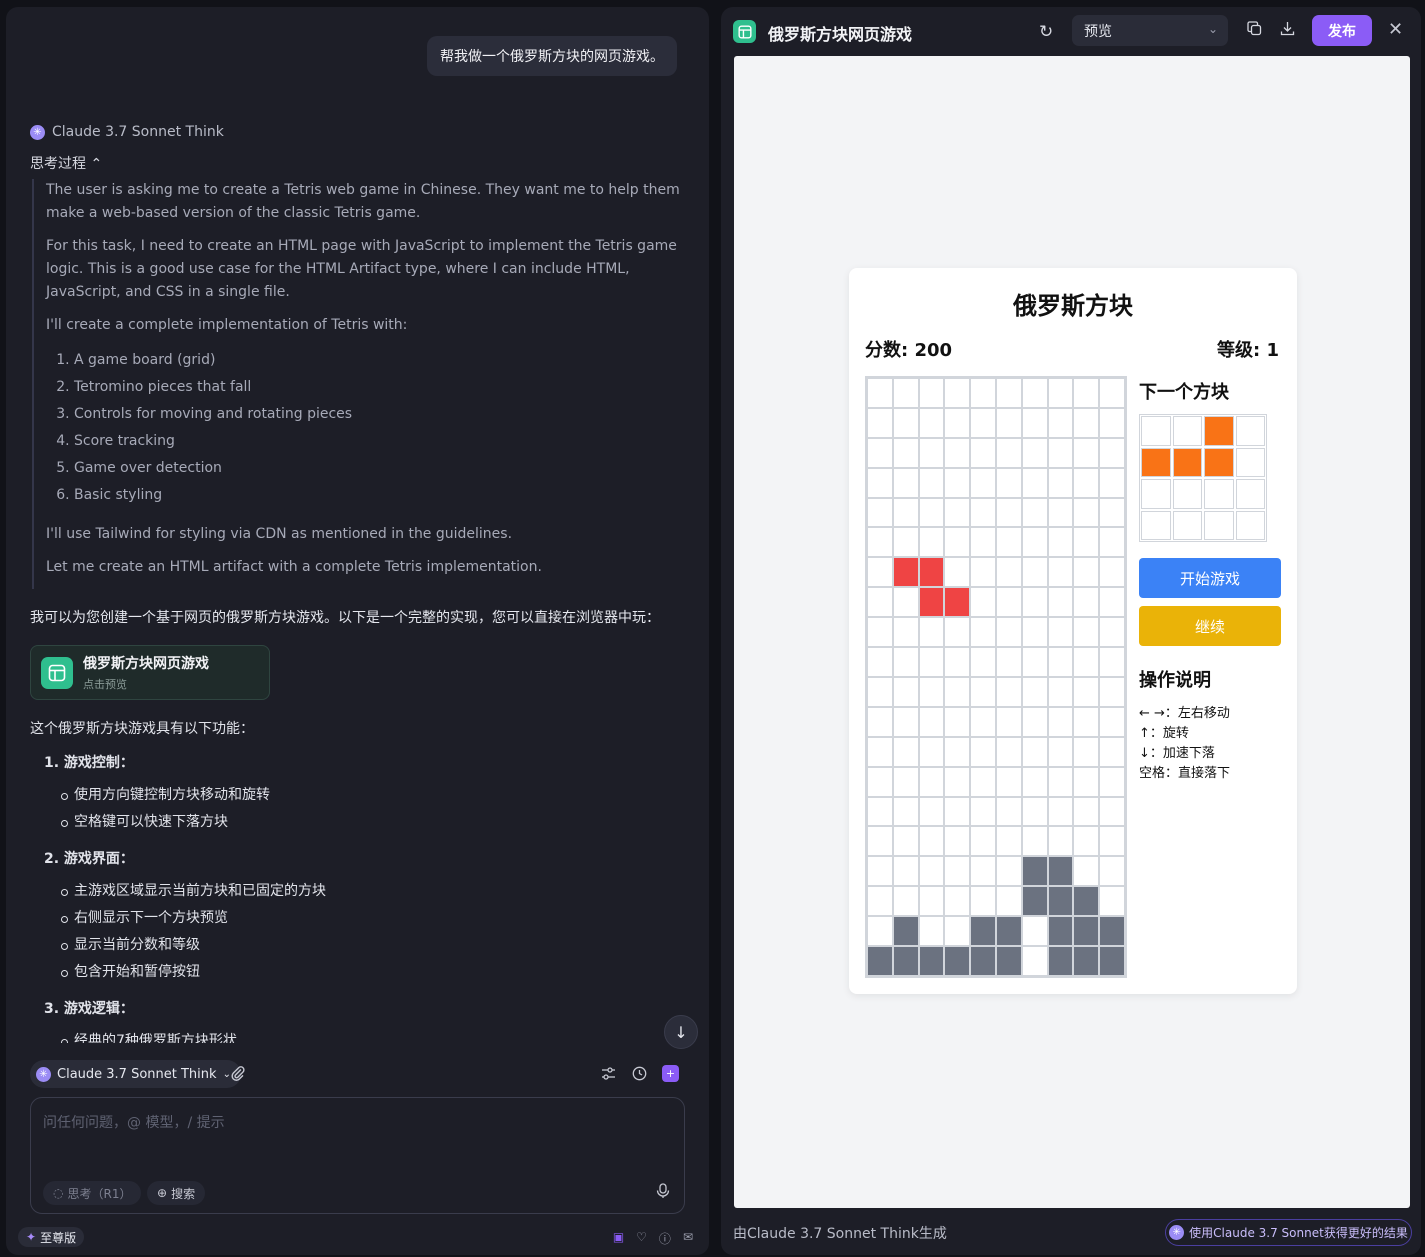  I want to click on artifact-title: 俄罗斯方块网页游戏, so click(146, 664).